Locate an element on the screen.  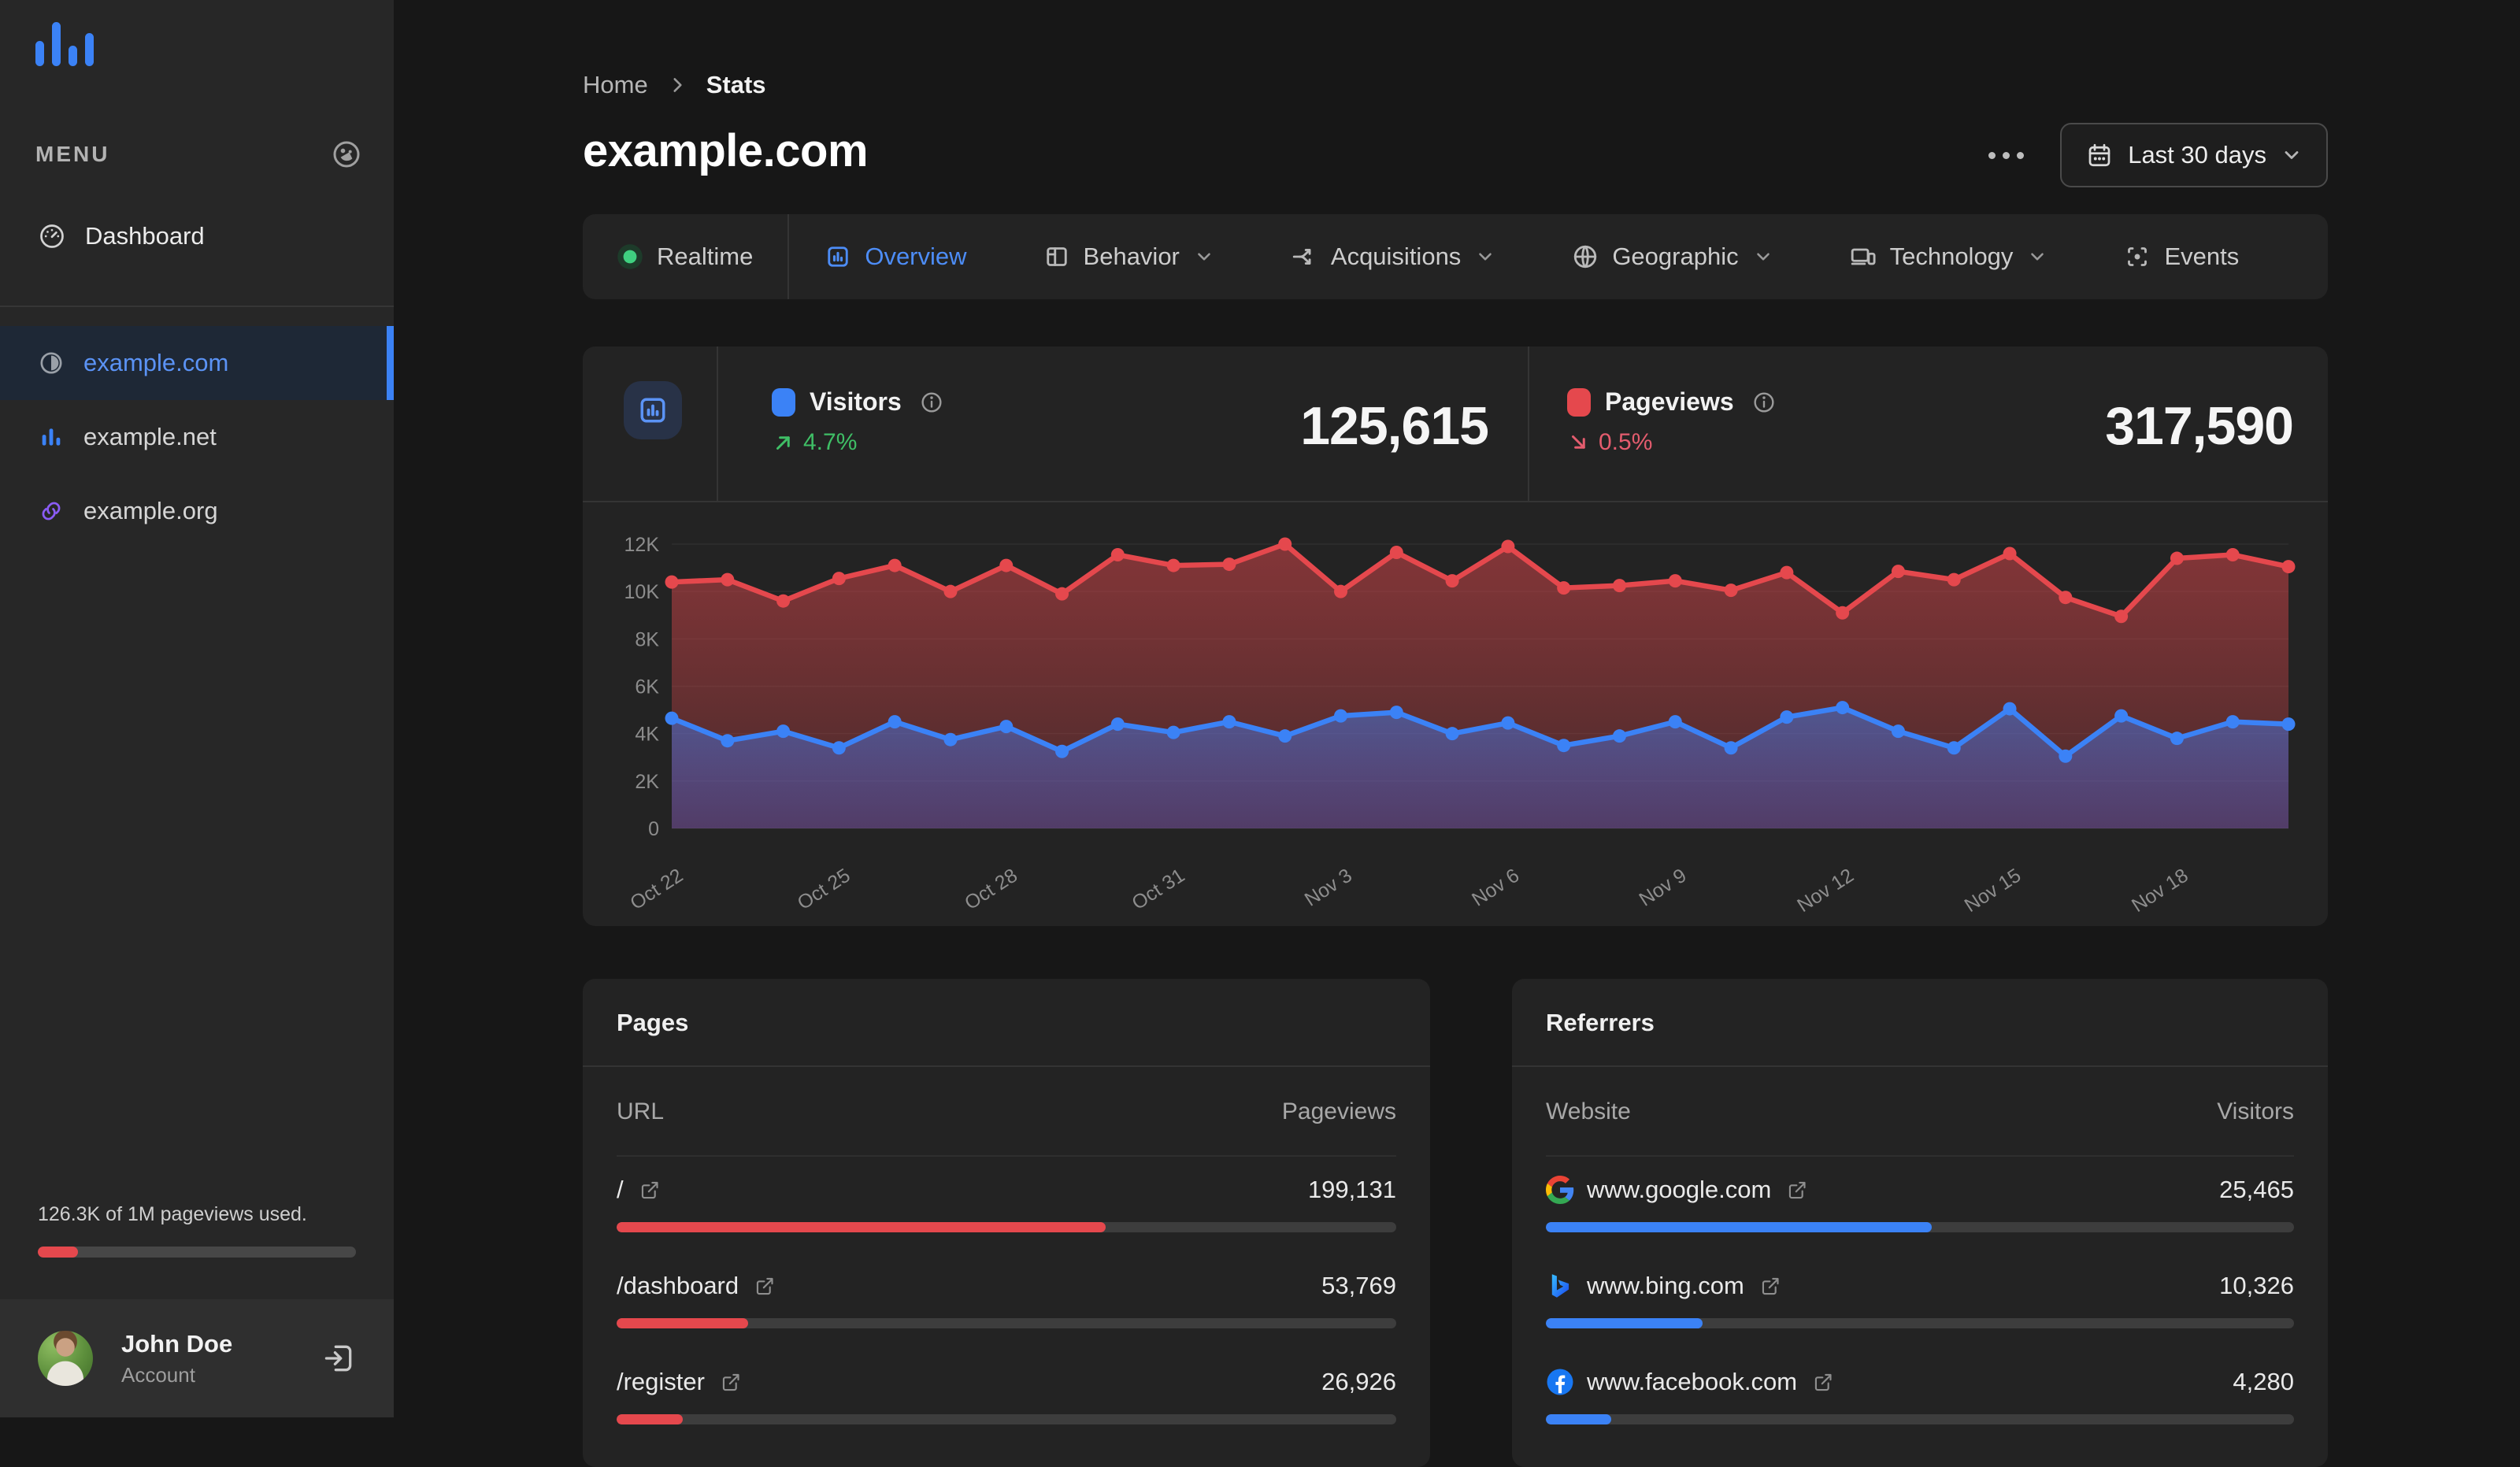
sidebar-item-example.com: example.com is located at coordinates (197, 363).